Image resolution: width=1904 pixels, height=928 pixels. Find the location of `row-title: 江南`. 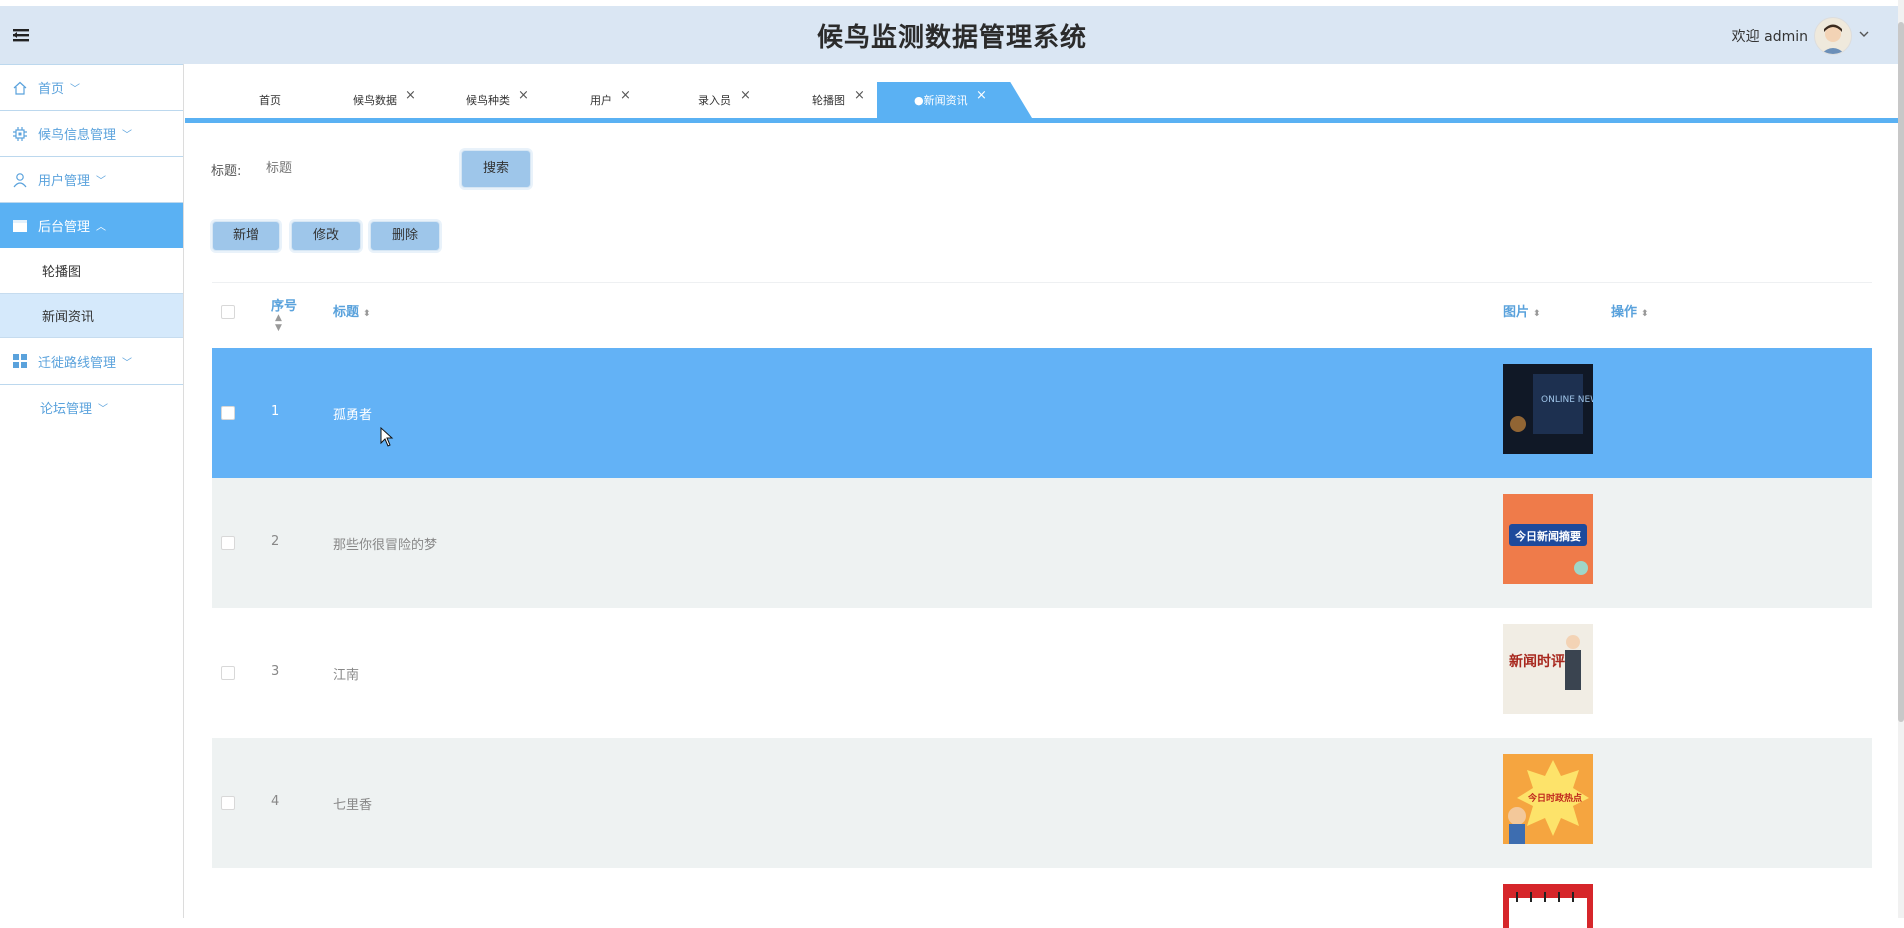

row-title: 江南 is located at coordinates (346, 675).